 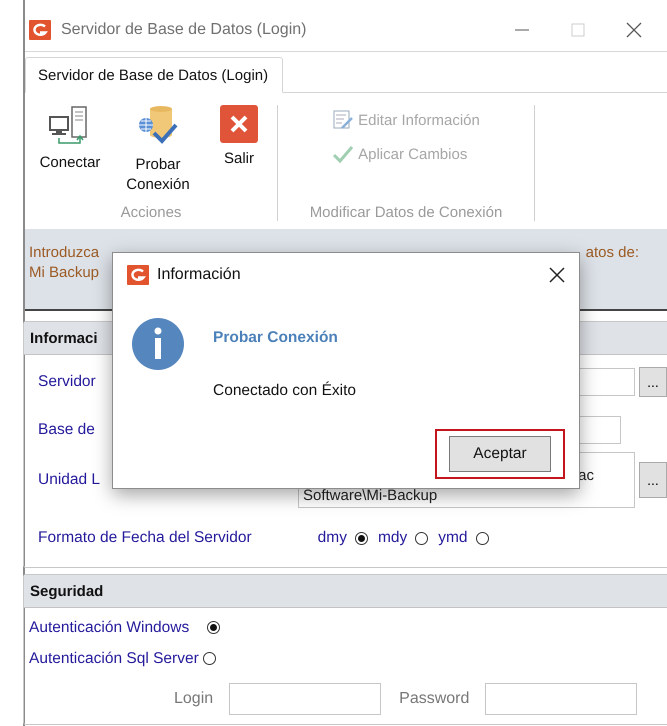 What do you see at coordinates (194, 699) in the screenshot?
I see `field-label: Login` at bounding box center [194, 699].